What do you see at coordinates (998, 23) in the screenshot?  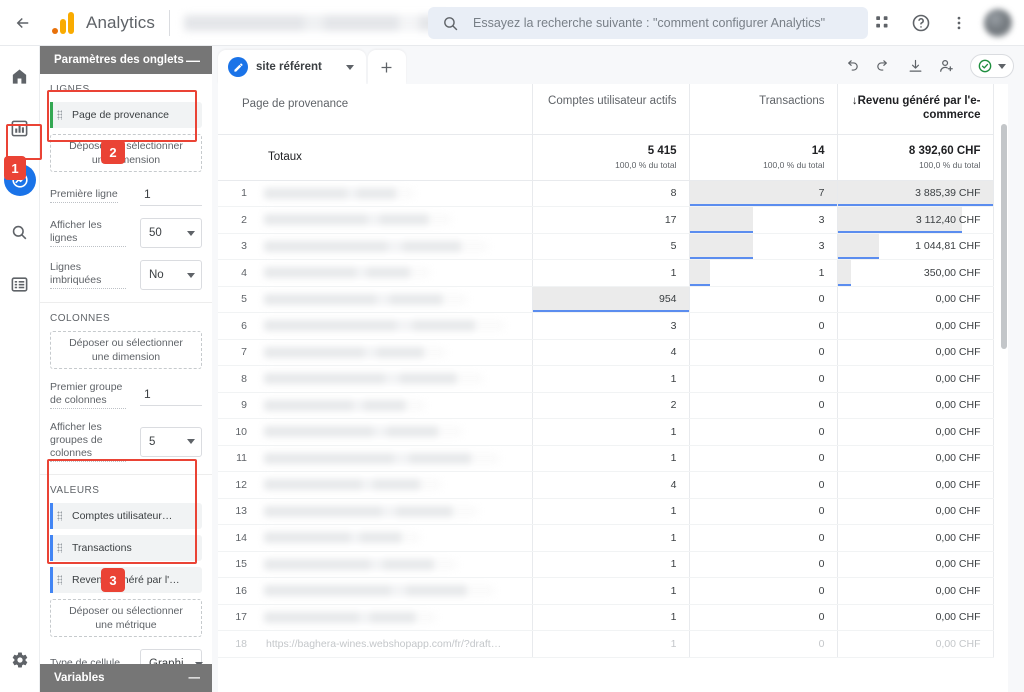 I see `avatar` at bounding box center [998, 23].